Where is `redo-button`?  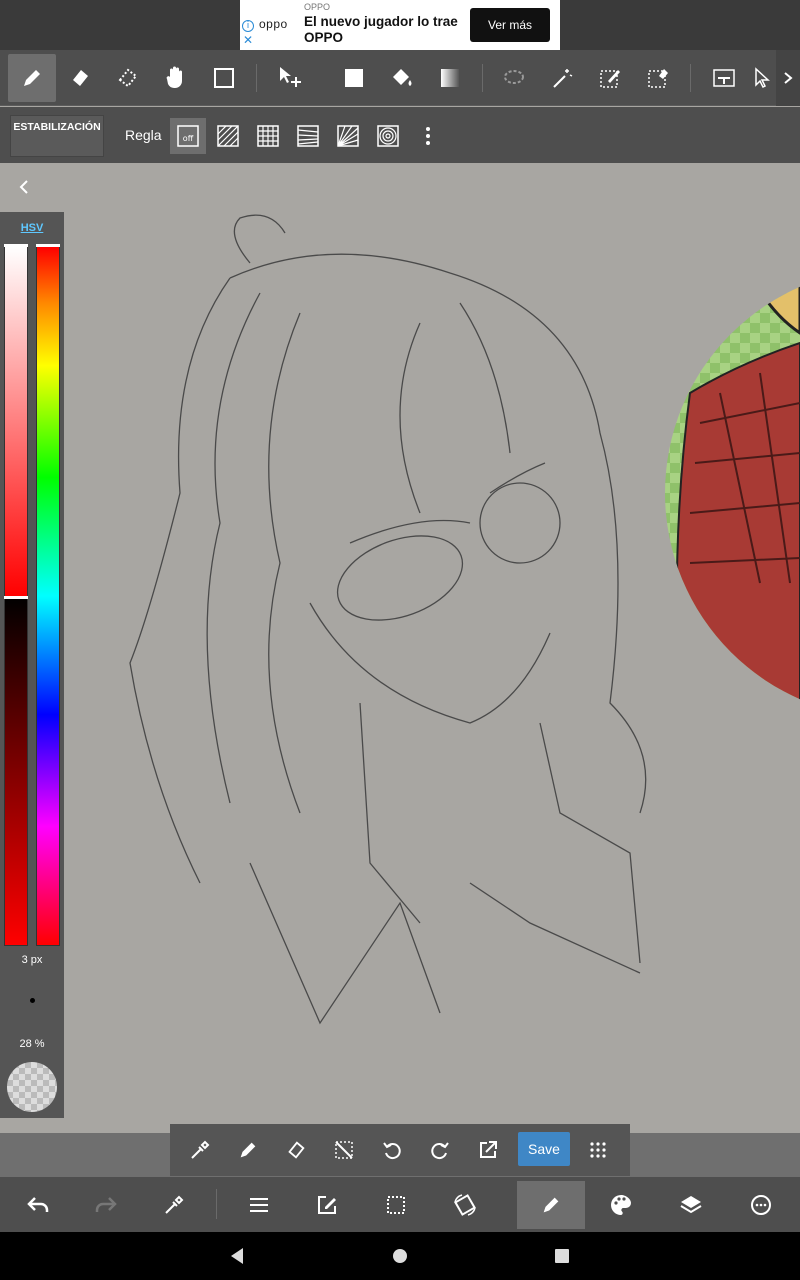
redo-button is located at coordinates (106, 1205).